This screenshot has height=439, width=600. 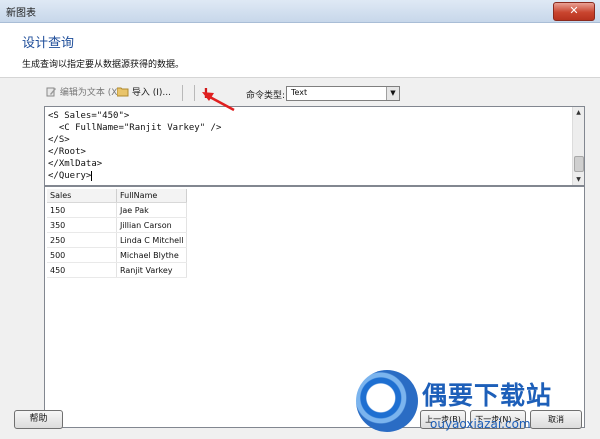 I want to click on cell-fullname: Jae Pak, so click(x=151, y=210).